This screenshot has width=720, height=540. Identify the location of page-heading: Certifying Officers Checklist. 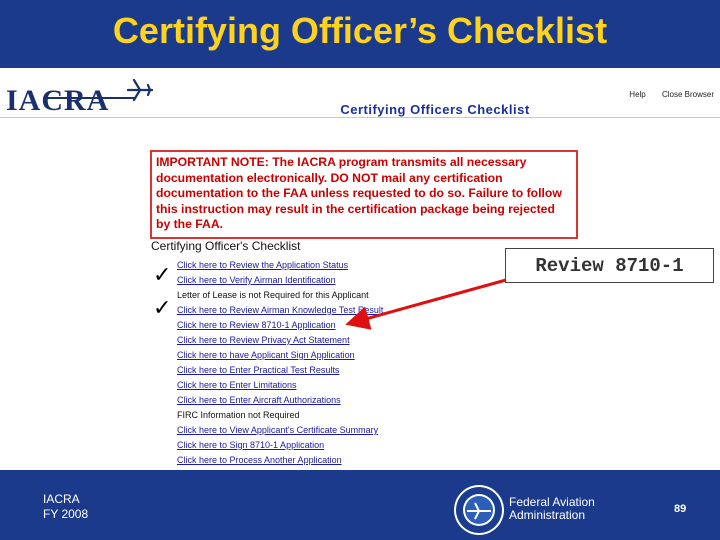
(435, 109).